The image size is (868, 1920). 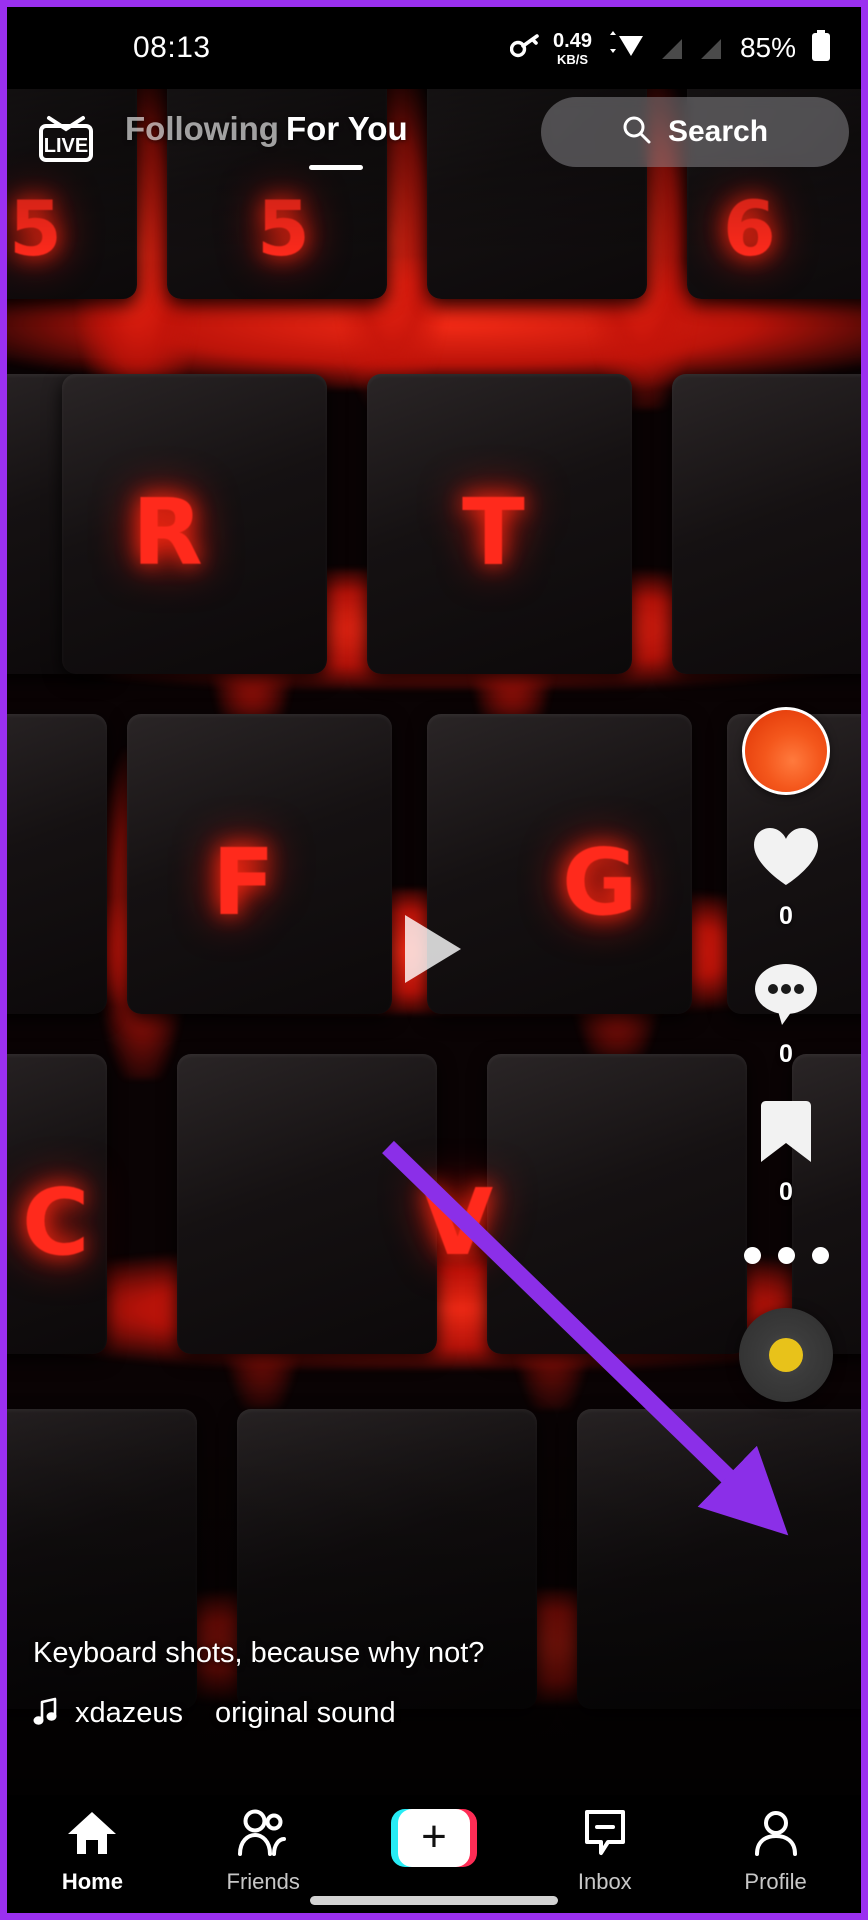 I want to click on sim-no-signal-icon, so click(x=671, y=48).